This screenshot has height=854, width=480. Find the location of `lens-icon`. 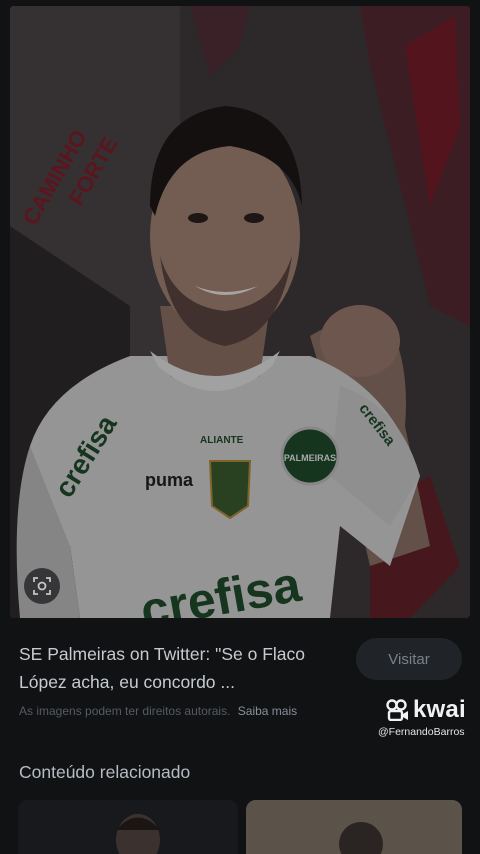

lens-icon is located at coordinates (42, 586).